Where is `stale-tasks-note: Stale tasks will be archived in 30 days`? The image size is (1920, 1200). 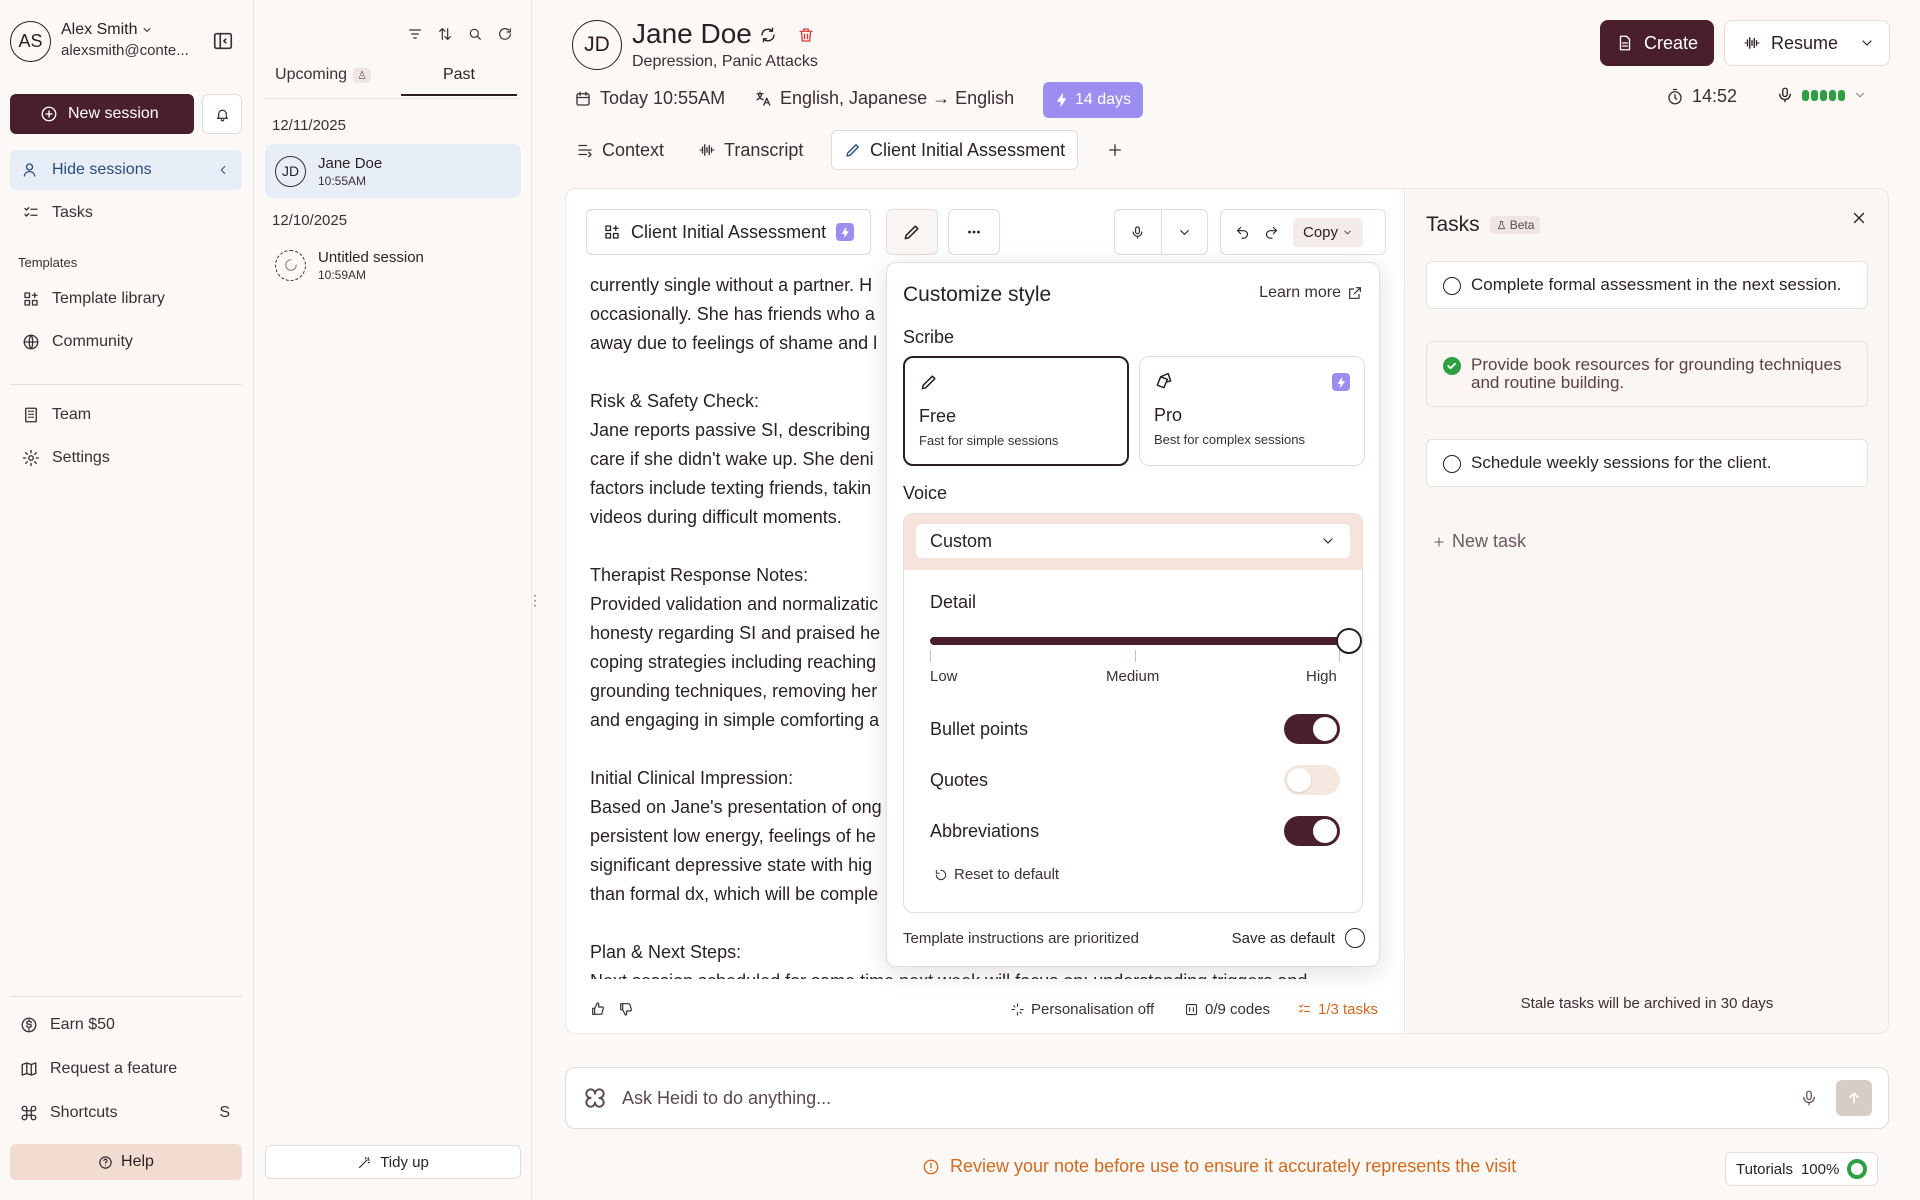 stale-tasks-note: Stale tasks will be archived in 30 days is located at coordinates (1647, 1003).